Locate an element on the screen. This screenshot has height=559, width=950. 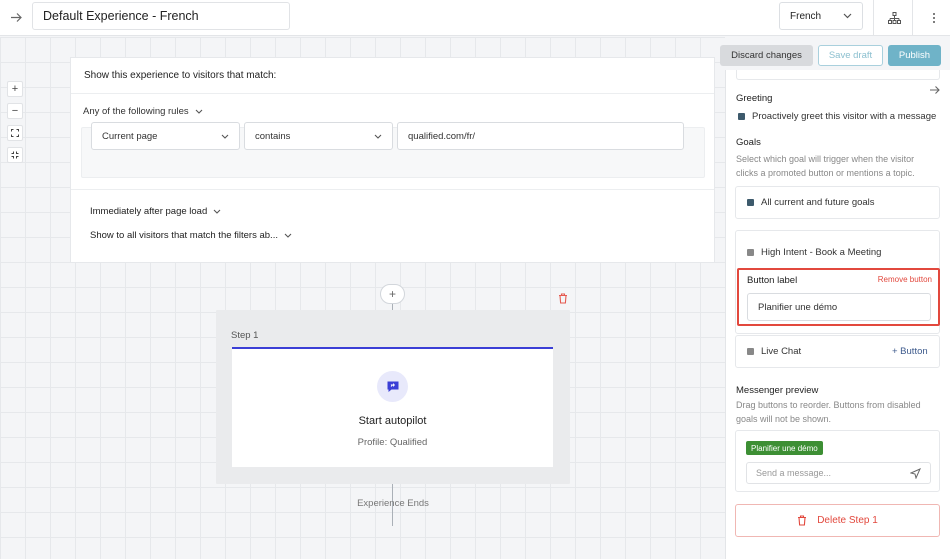
goal-live-chat-row: Live Chat is located at coordinates (774, 351).